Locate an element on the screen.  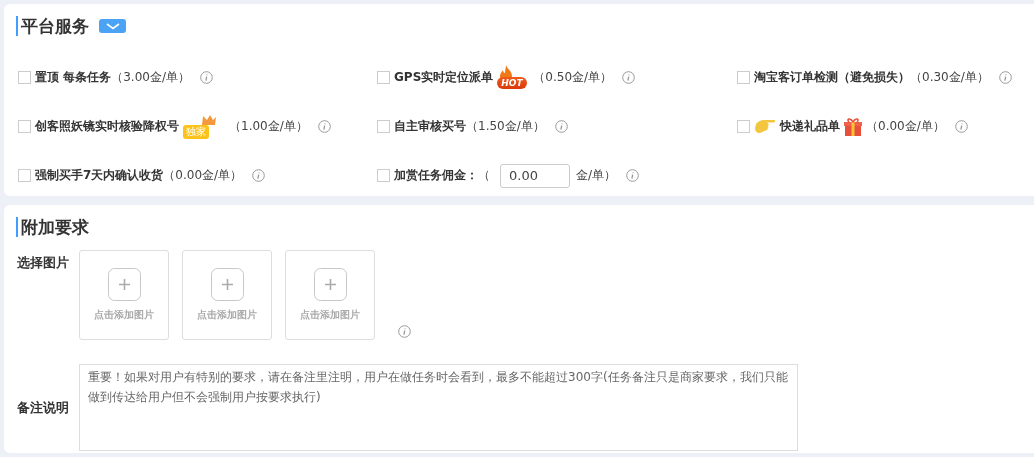
exclusive-badge: 独家 is located at coordinates (200, 126).